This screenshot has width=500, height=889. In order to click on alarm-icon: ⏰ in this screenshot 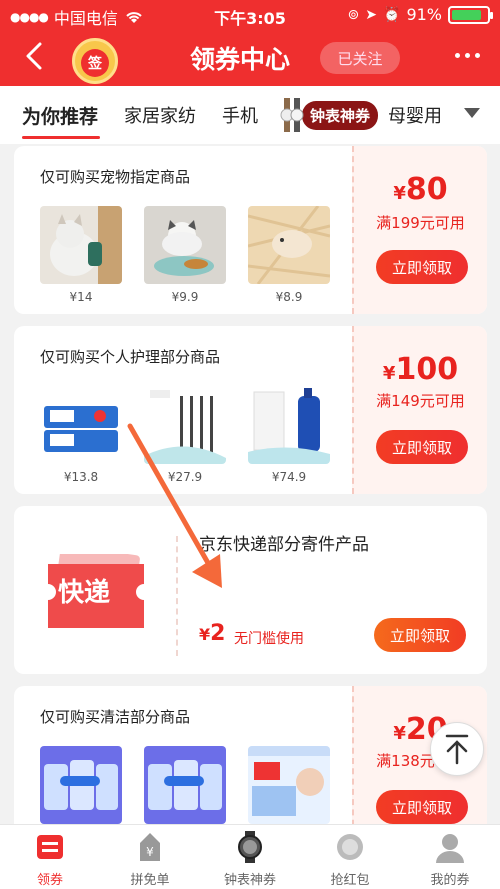, I will do `click(392, 14)`.